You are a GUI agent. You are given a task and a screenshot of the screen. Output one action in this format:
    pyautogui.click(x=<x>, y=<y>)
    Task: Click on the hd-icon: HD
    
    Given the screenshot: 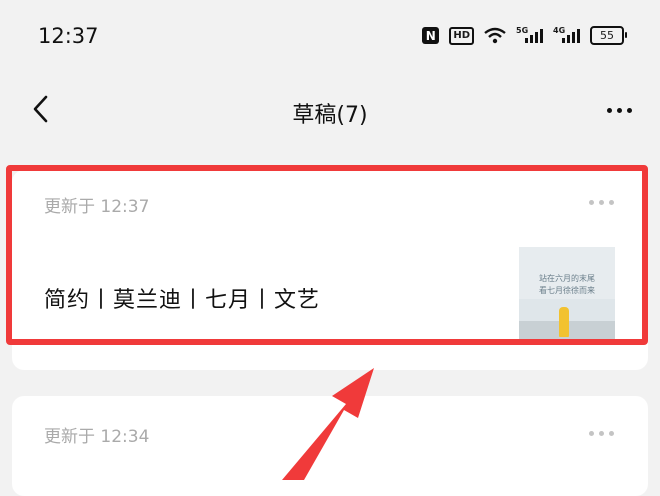 What is the action you would take?
    pyautogui.click(x=461, y=35)
    